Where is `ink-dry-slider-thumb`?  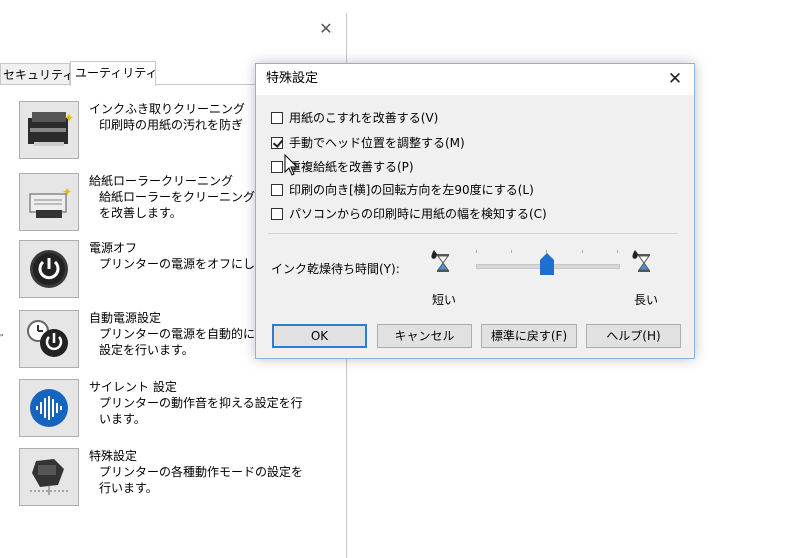
ink-dry-slider-thumb is located at coordinates (547, 264).